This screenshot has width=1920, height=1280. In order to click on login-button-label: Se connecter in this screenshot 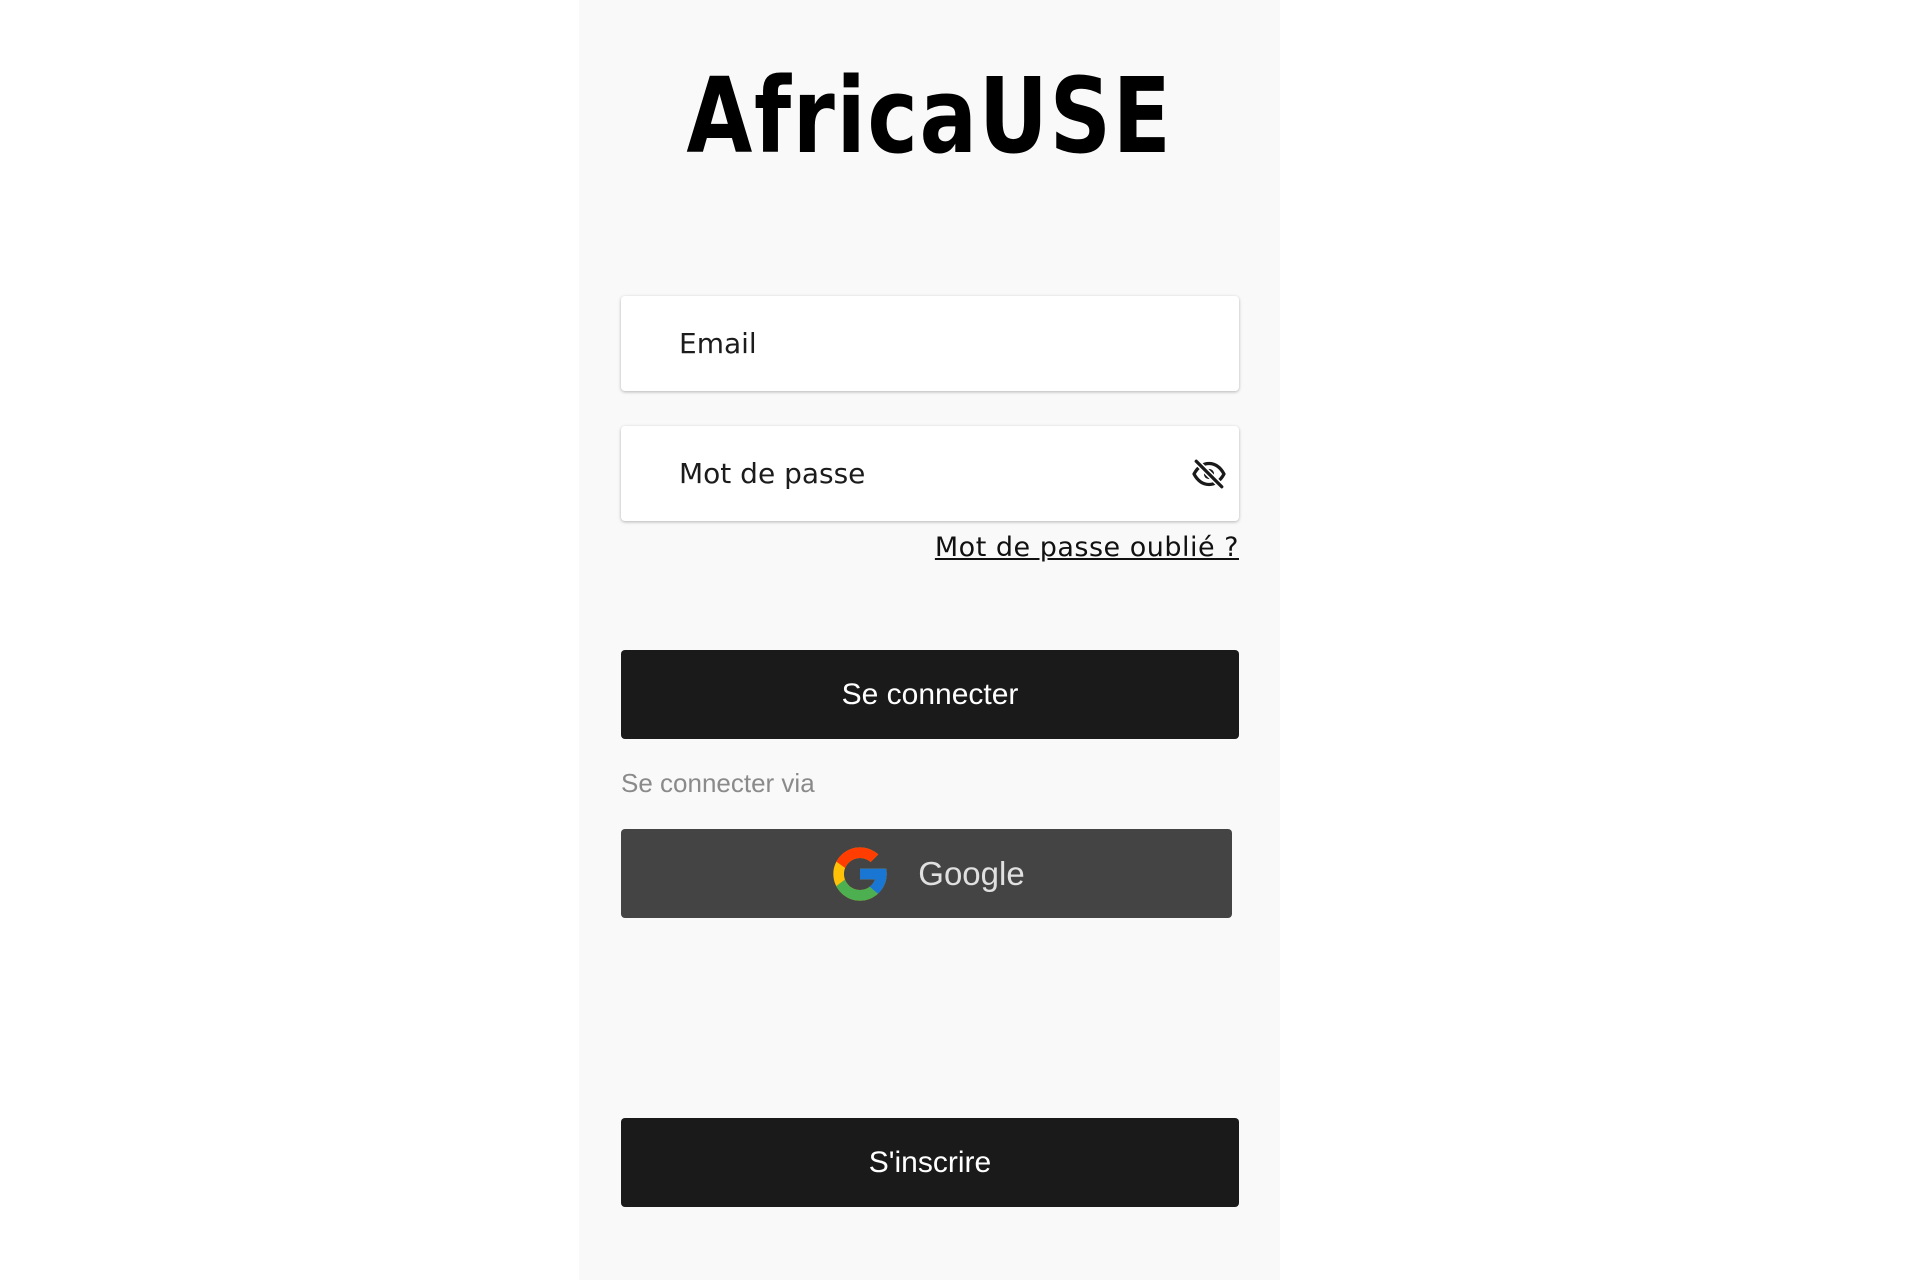, I will do `click(930, 694)`.